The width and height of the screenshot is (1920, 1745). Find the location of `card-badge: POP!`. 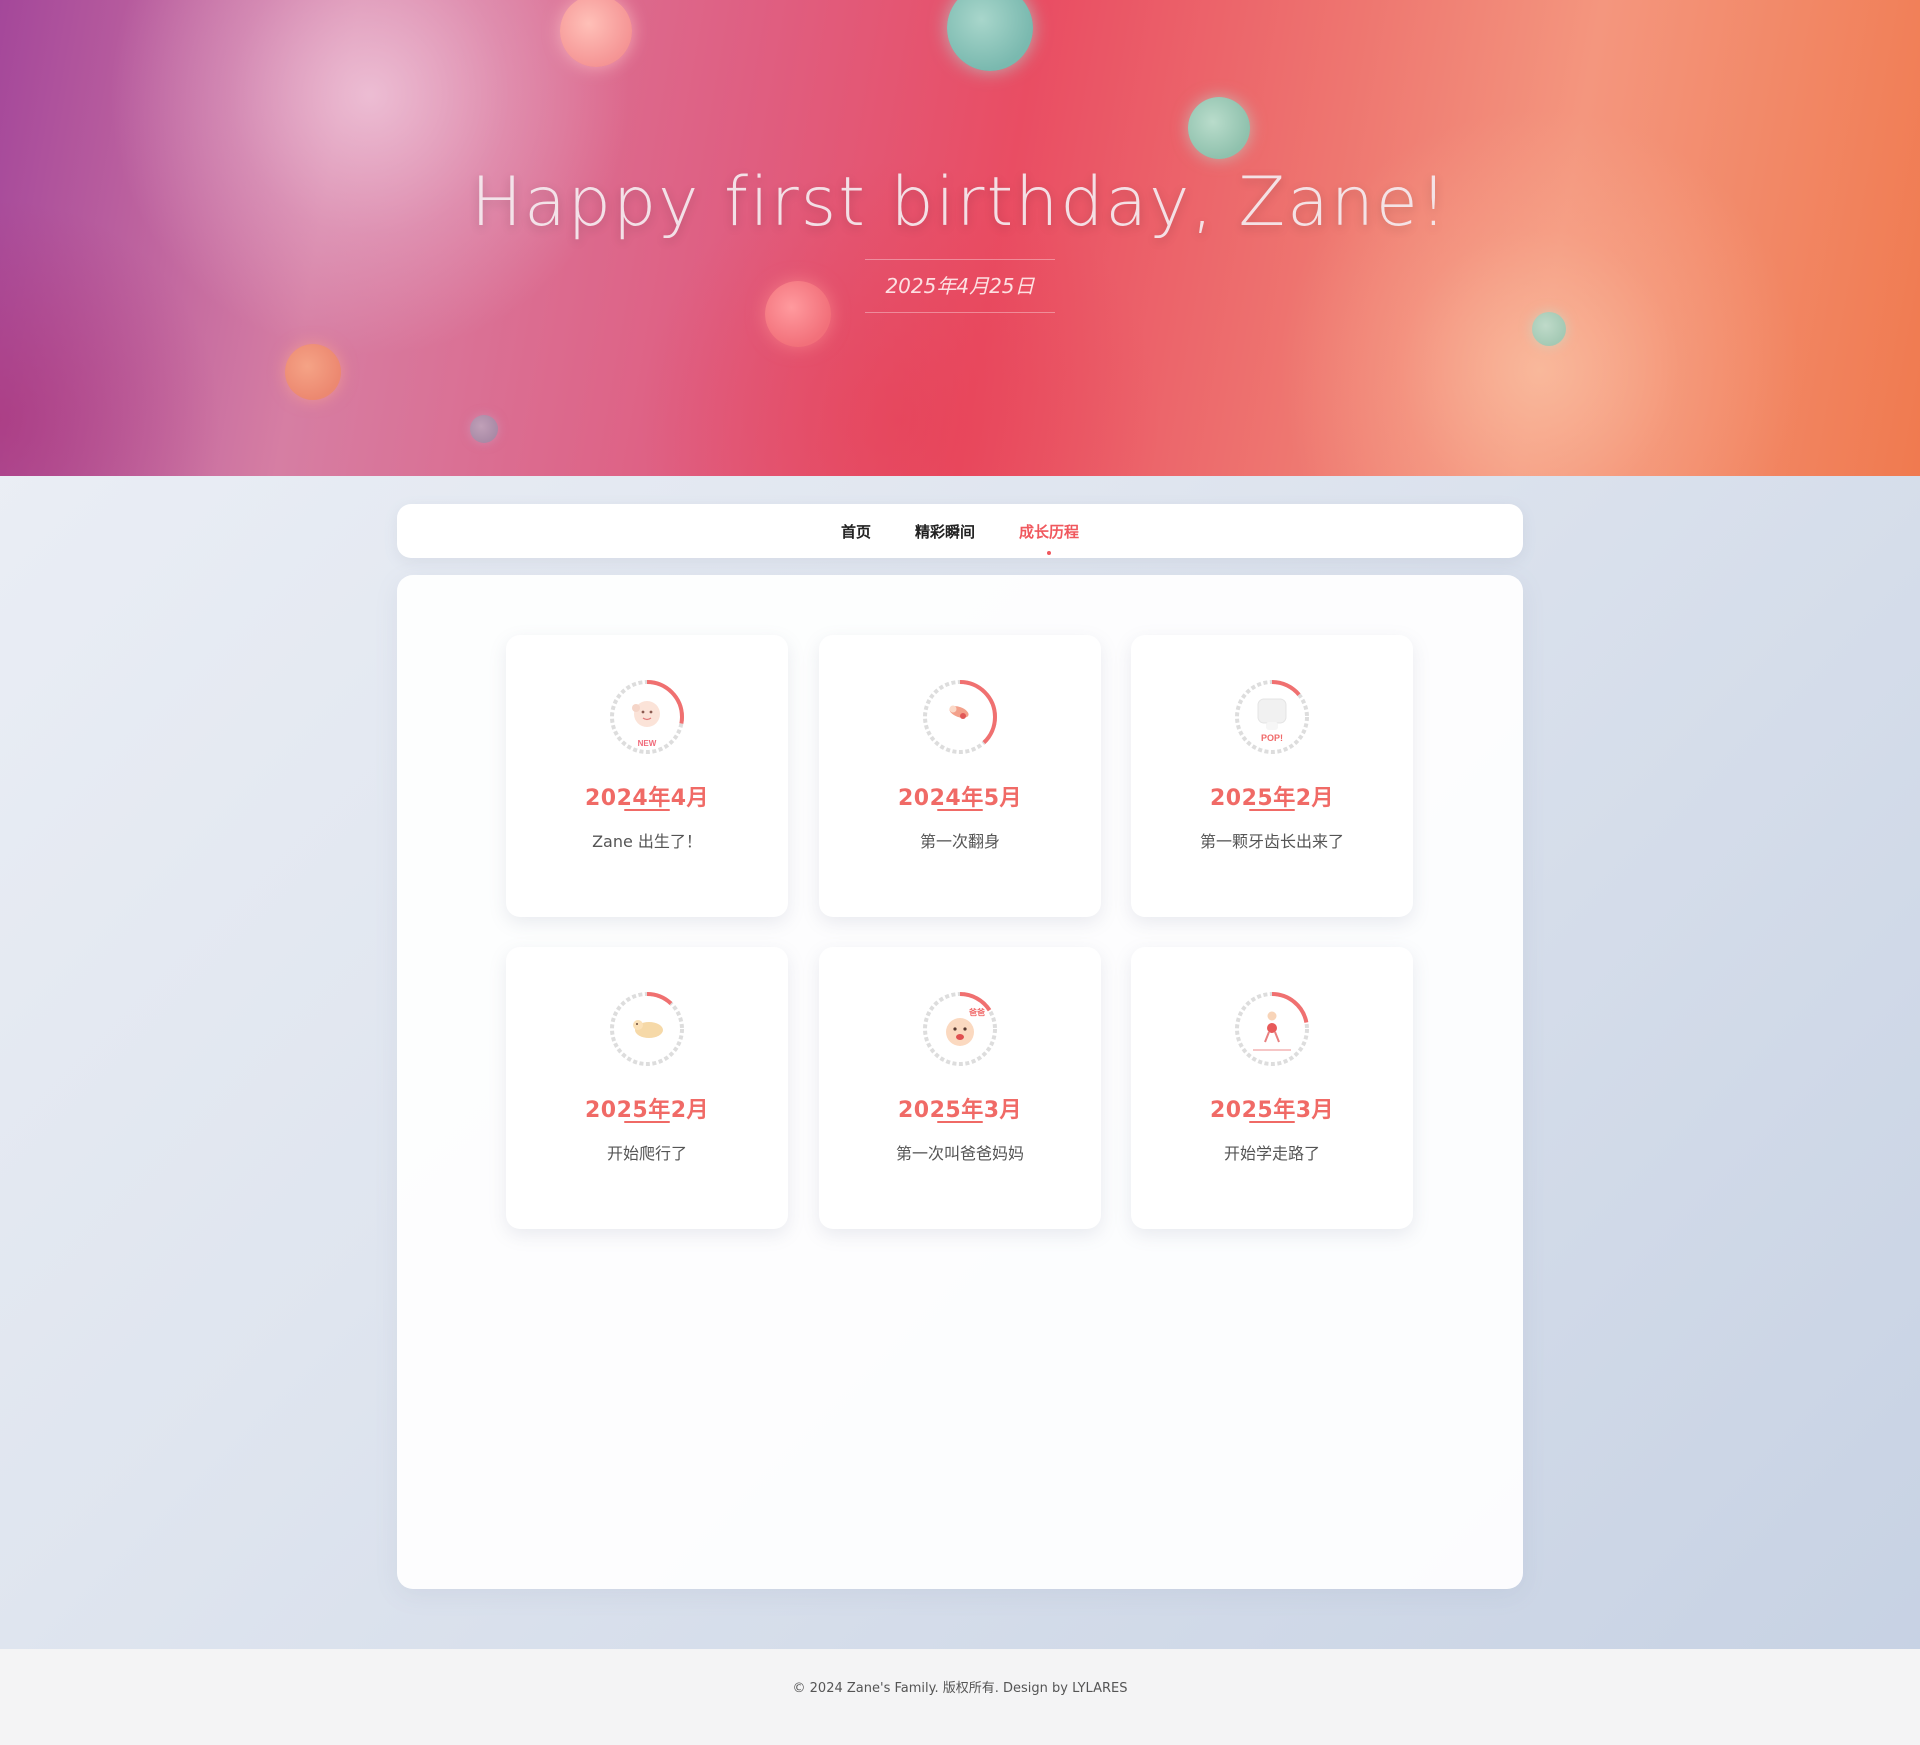

card-badge: POP! is located at coordinates (1272, 738).